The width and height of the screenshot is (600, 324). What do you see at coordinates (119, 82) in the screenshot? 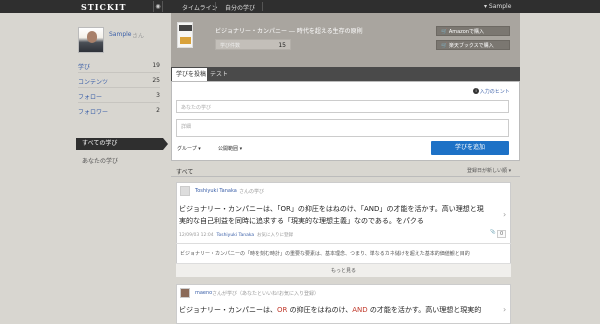
I see `stat-contents: コンテンツ 25` at bounding box center [119, 82].